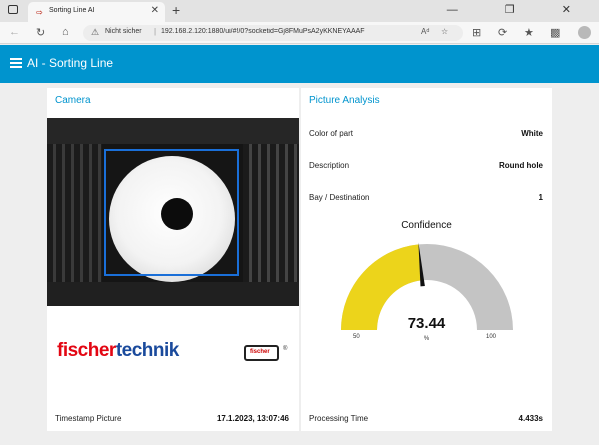 Image resolution: width=599 pixels, height=445 pixels. What do you see at coordinates (584, 32) in the screenshot?
I see `profile-avatar` at bounding box center [584, 32].